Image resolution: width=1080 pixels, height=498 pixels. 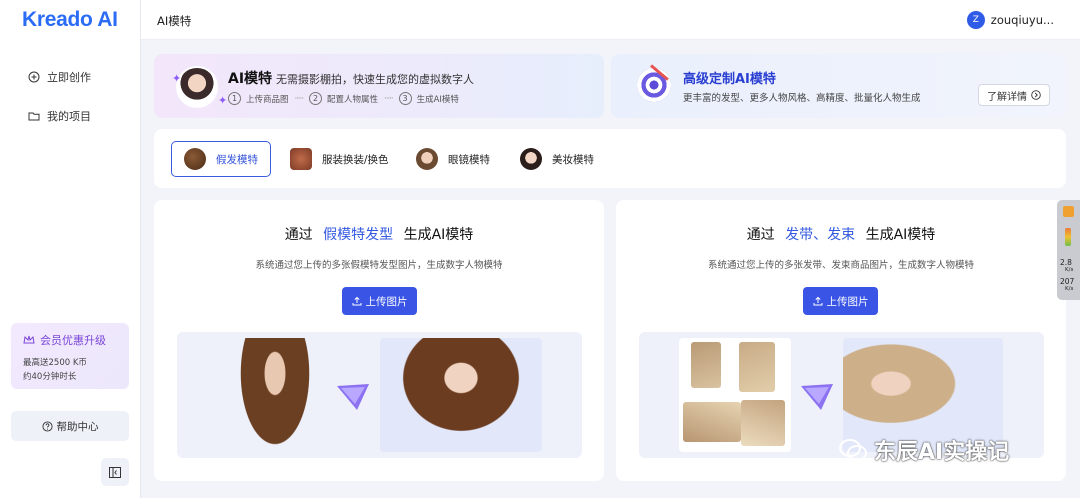 What do you see at coordinates (735, 395) in the screenshot?
I see `hair-extension-product-image` at bounding box center [735, 395].